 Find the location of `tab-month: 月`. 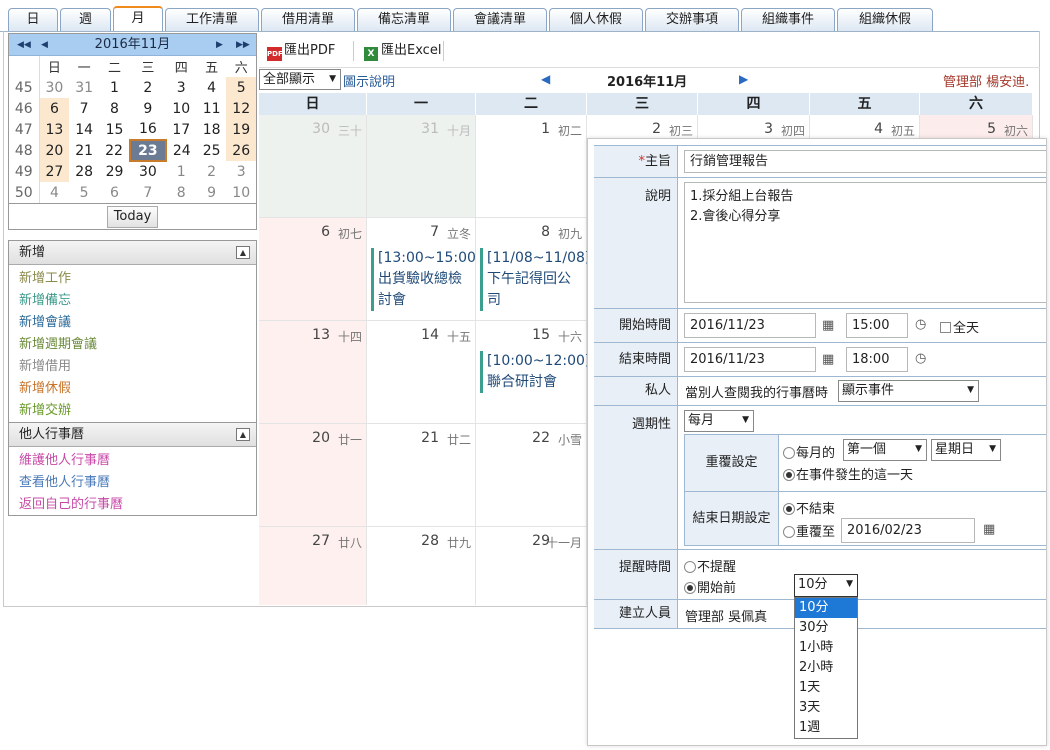

tab-month: 月 is located at coordinates (138, 19).